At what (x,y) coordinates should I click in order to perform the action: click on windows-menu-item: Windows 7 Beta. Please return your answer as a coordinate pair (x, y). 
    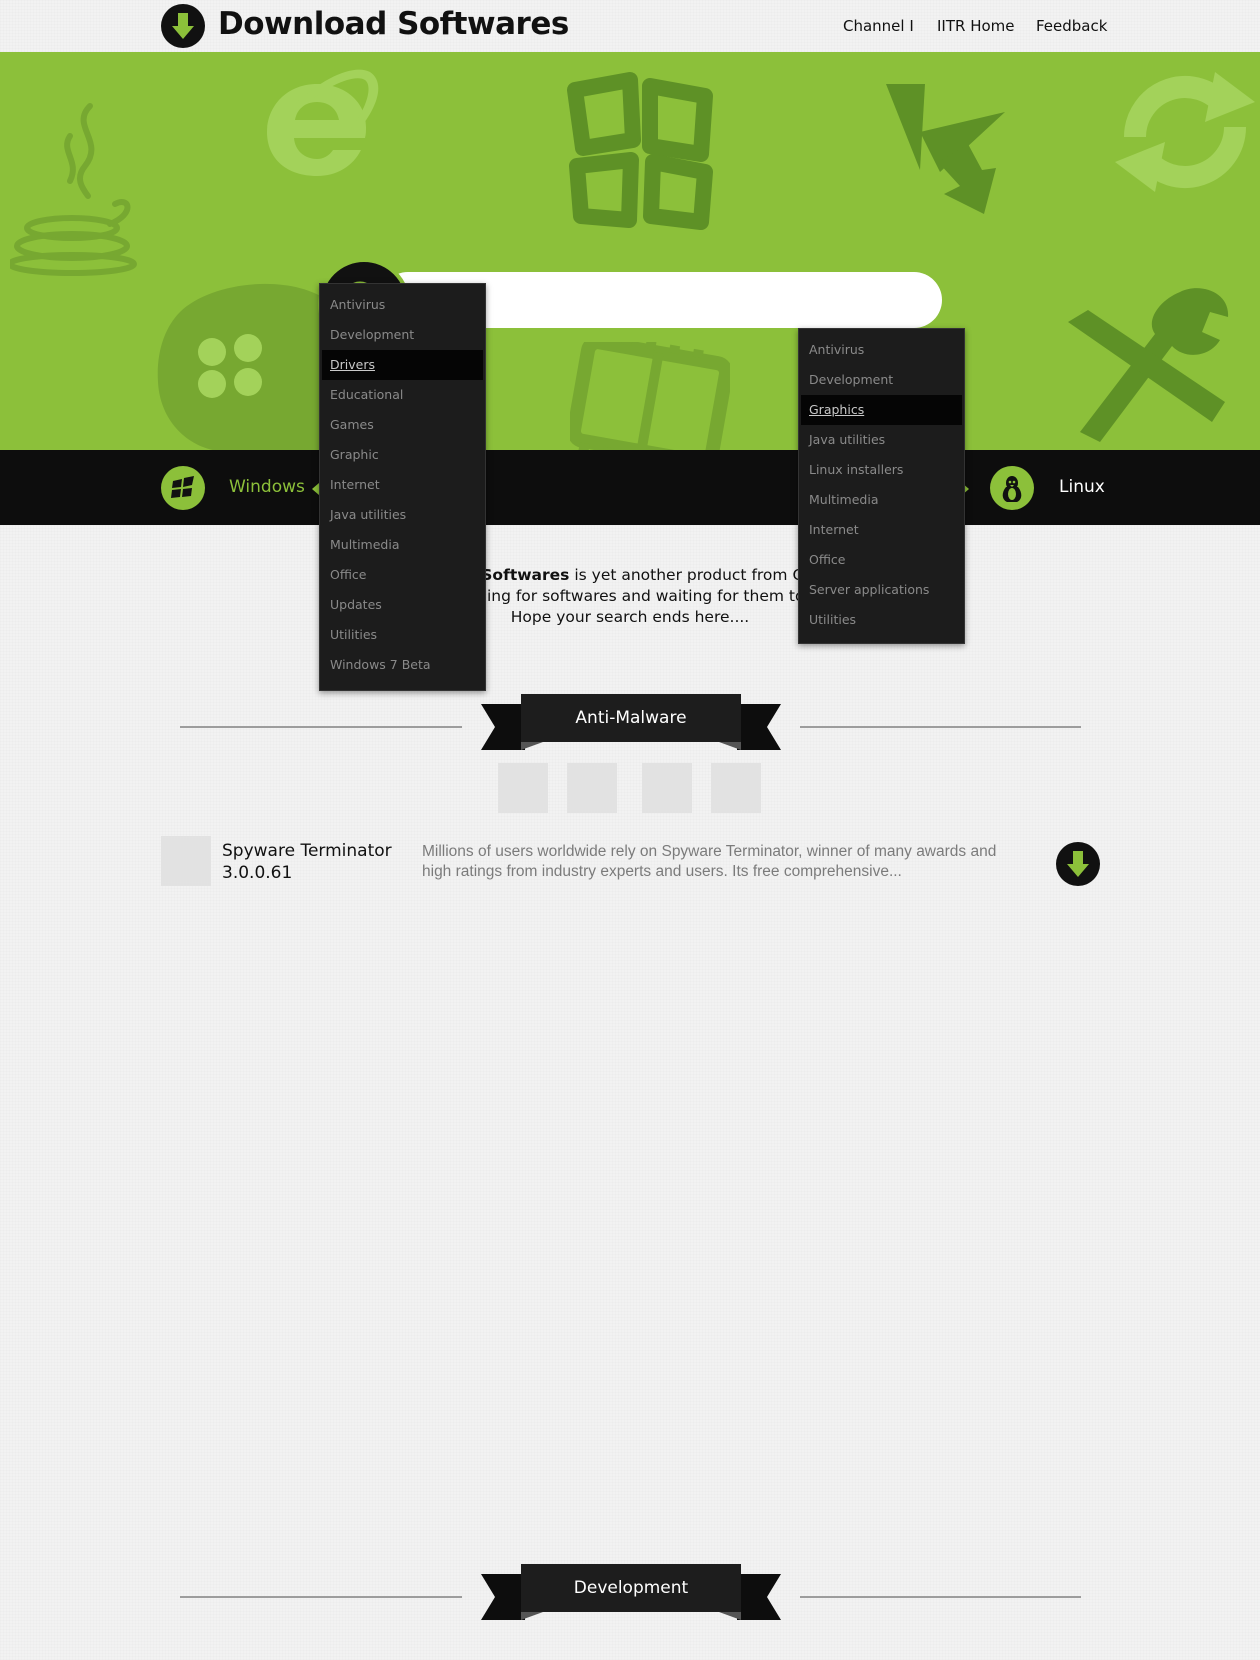
    Looking at the image, I should click on (402, 665).